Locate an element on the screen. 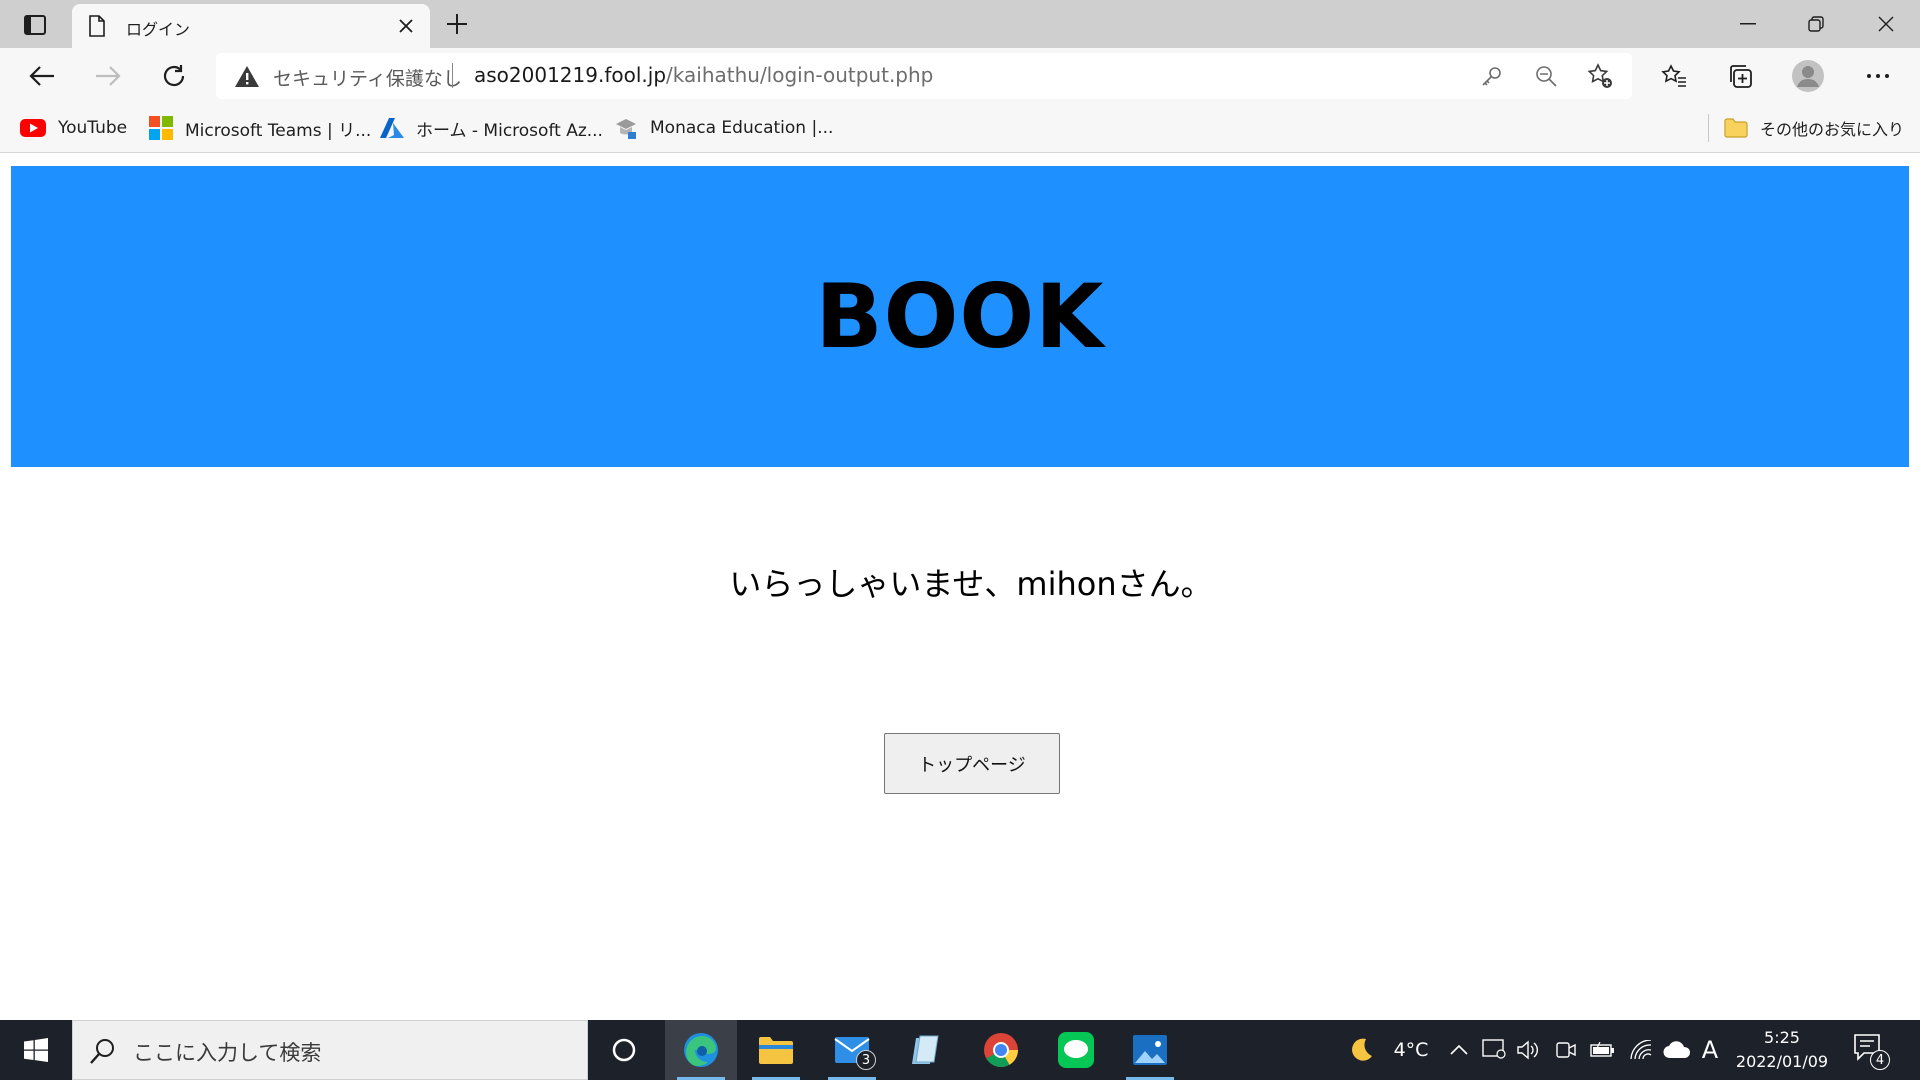 The height and width of the screenshot is (1080, 1920). volume-button is located at coordinates (1528, 1050).